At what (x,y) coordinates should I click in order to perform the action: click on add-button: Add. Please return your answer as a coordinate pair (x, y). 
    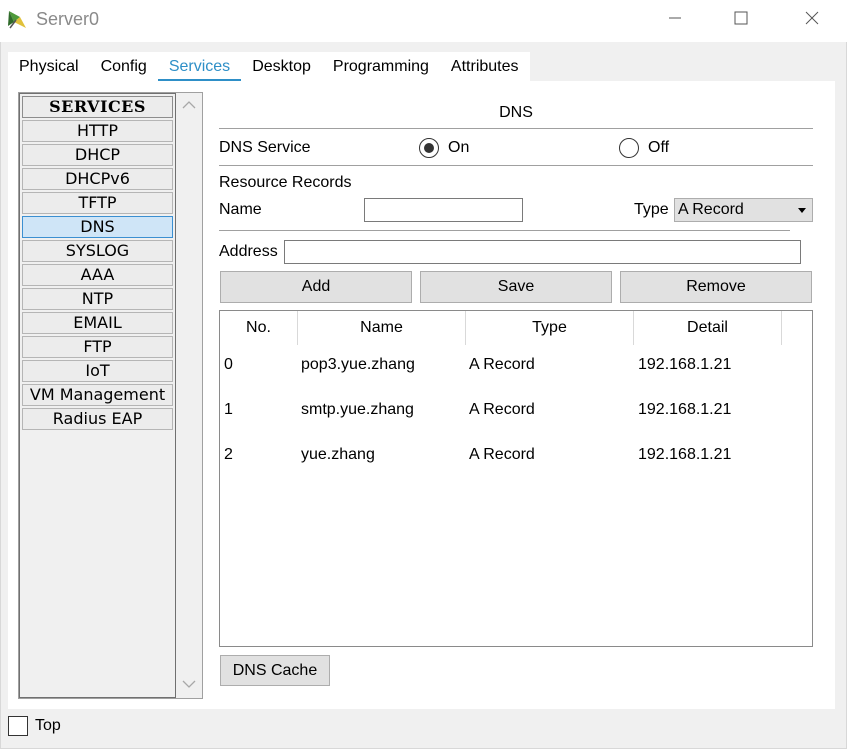
    Looking at the image, I should click on (316, 287).